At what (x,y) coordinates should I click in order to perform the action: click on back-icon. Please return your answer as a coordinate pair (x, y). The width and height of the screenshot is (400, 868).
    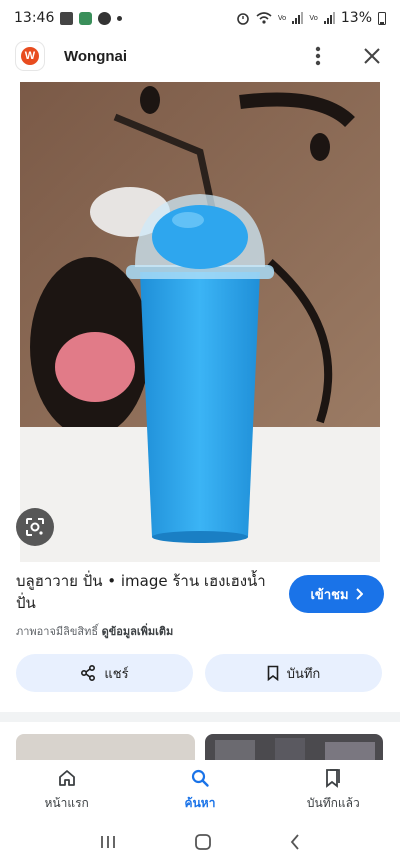
    Looking at the image, I should click on (295, 842).